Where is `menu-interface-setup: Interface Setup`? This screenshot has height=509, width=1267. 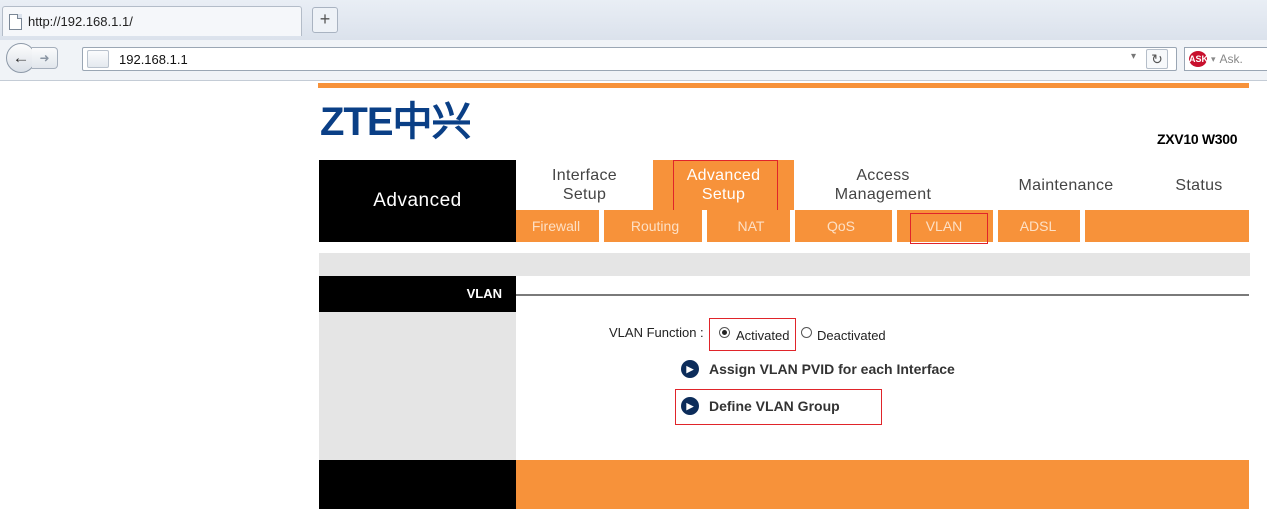 menu-interface-setup: Interface Setup is located at coordinates (584, 185).